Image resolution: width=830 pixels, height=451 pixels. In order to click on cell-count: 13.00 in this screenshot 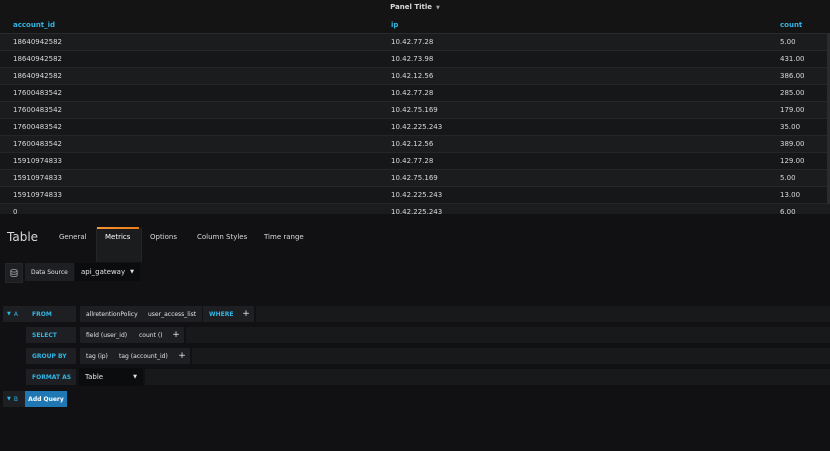, I will do `click(801, 195)`.